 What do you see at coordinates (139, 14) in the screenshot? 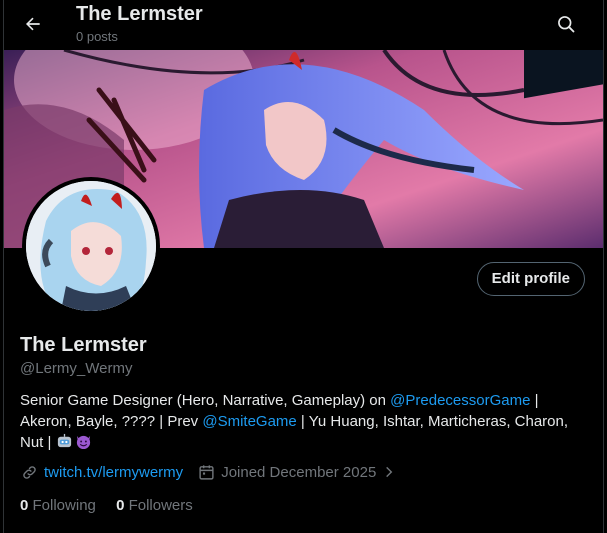
I see `header-title: The Lermster` at bounding box center [139, 14].